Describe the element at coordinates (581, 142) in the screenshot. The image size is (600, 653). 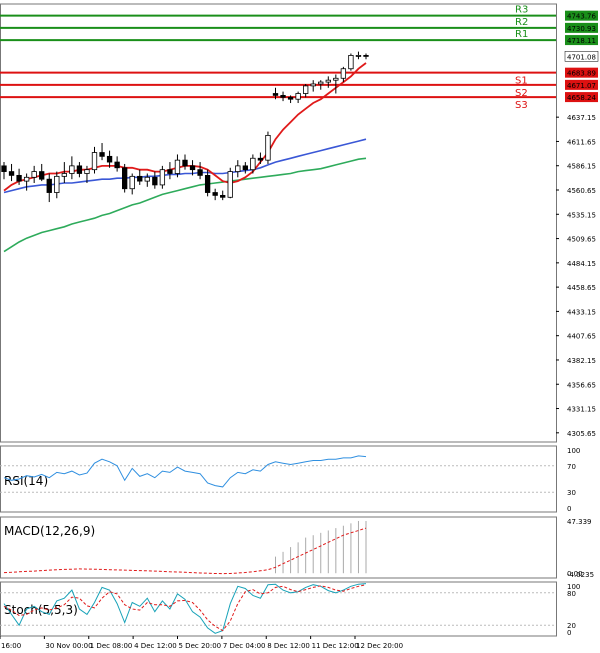
I see `price-tick-label: 4611.65` at that location.